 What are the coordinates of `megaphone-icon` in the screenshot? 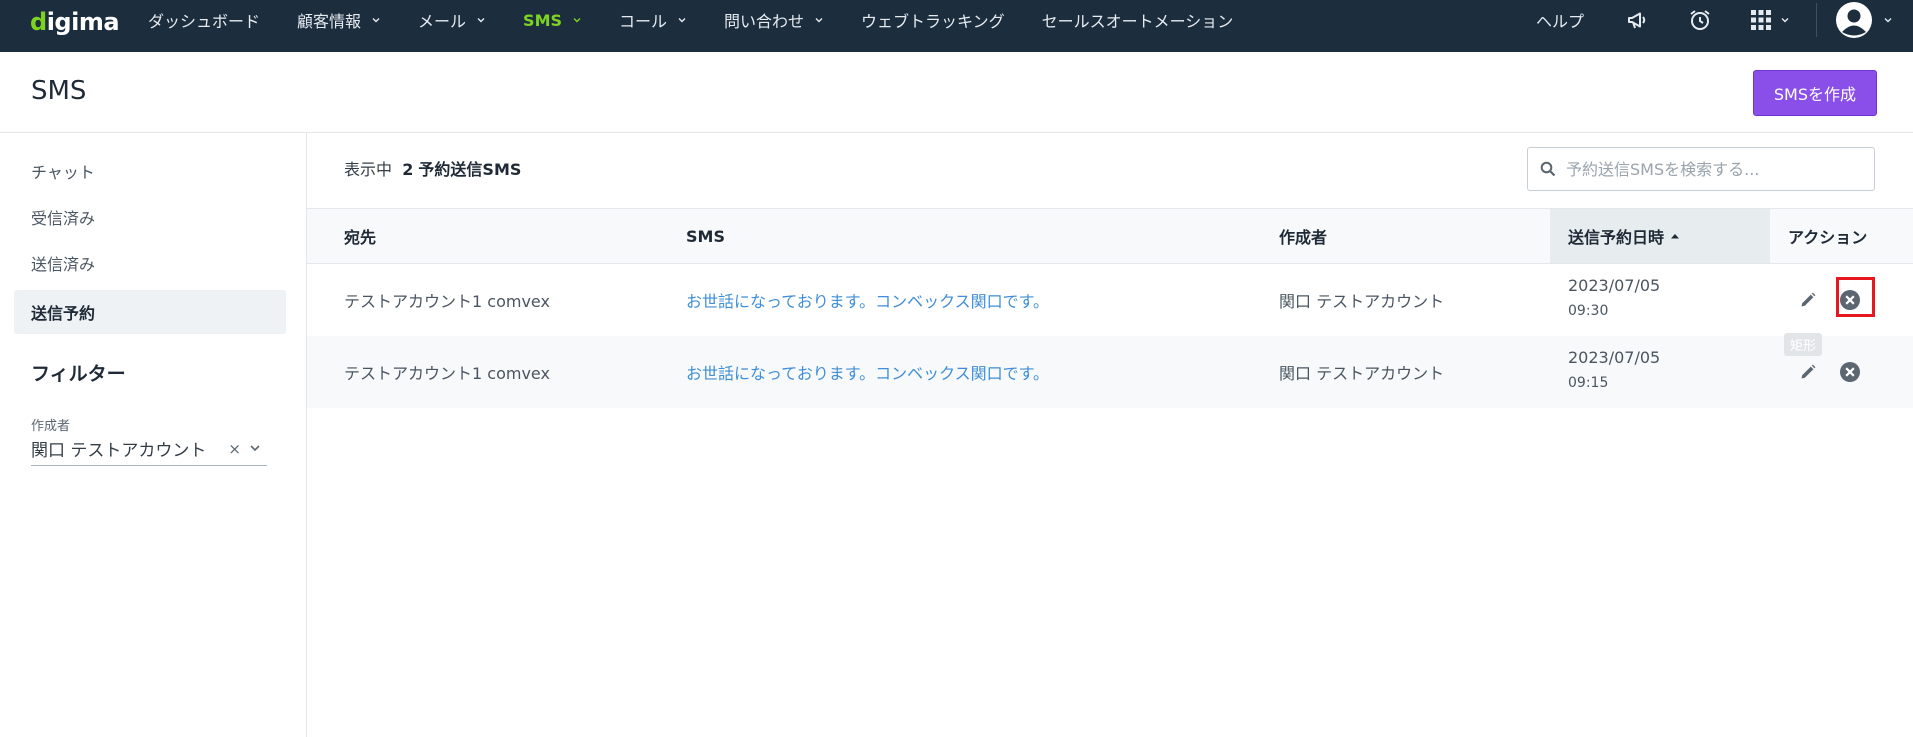 It's located at (1638, 20).